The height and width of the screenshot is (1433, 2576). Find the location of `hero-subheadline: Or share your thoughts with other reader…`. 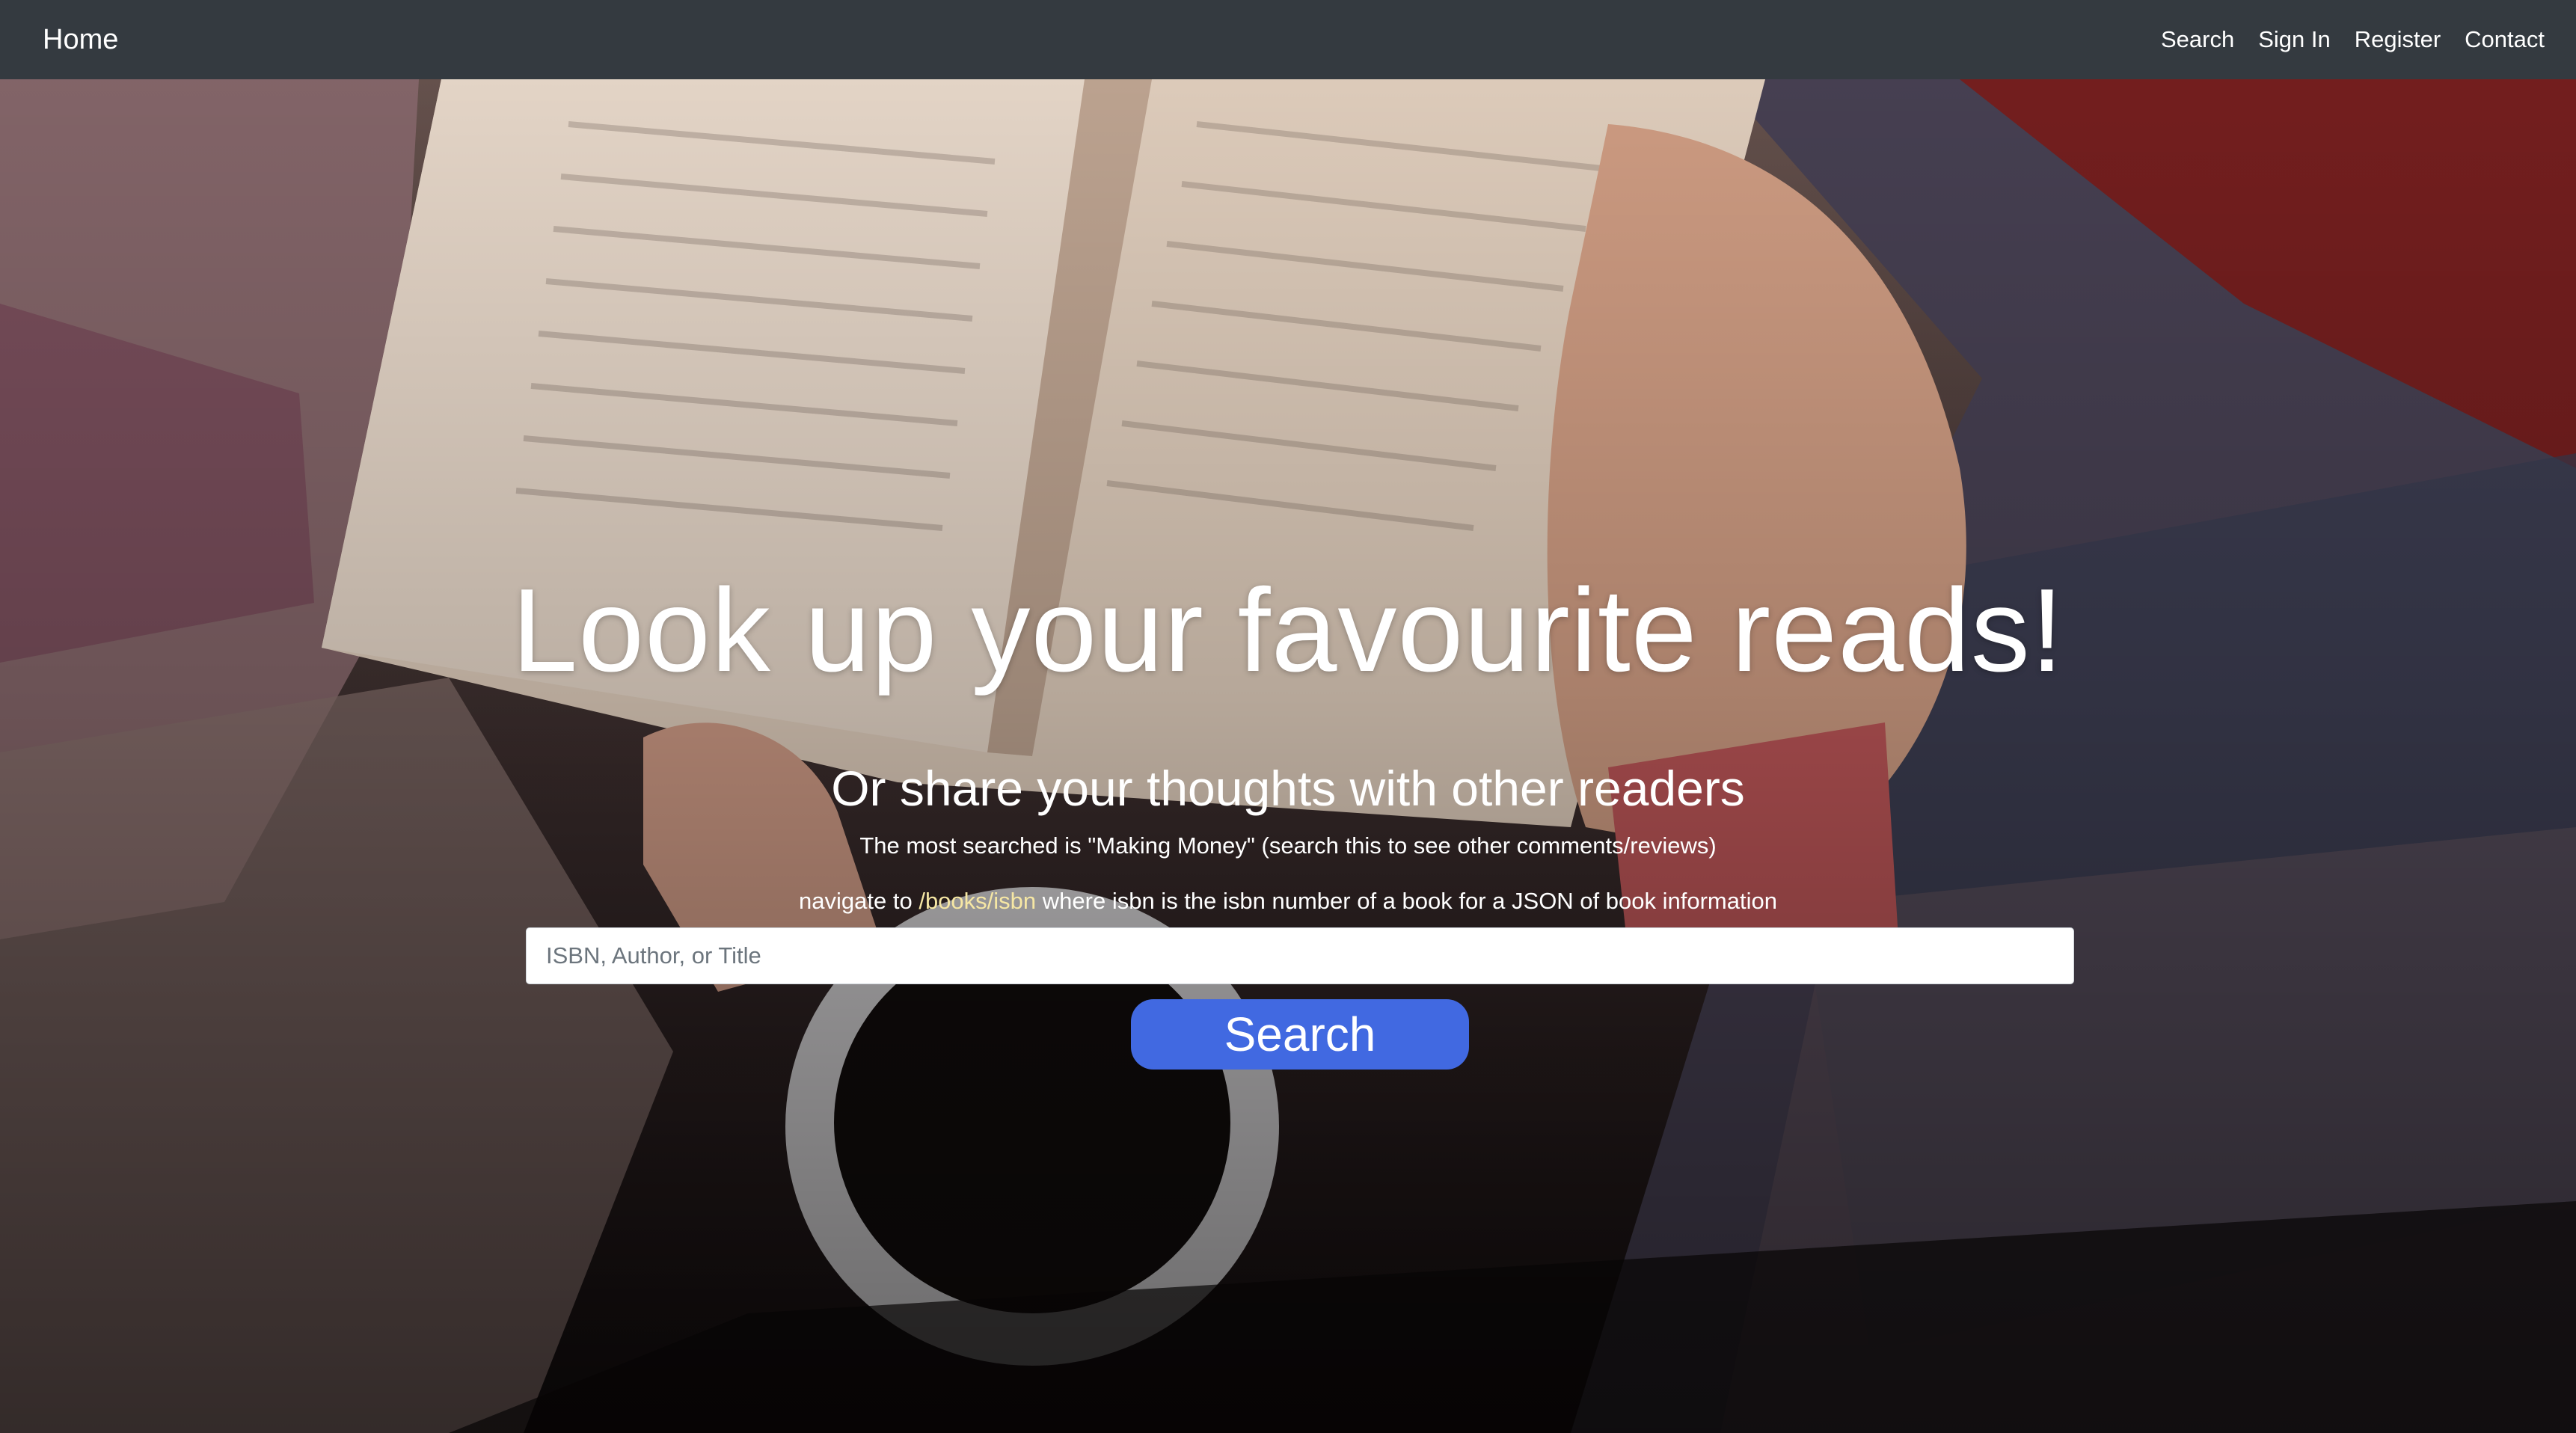

hero-subheadline: Or share your thoughts with other reader… is located at coordinates (1288, 788).